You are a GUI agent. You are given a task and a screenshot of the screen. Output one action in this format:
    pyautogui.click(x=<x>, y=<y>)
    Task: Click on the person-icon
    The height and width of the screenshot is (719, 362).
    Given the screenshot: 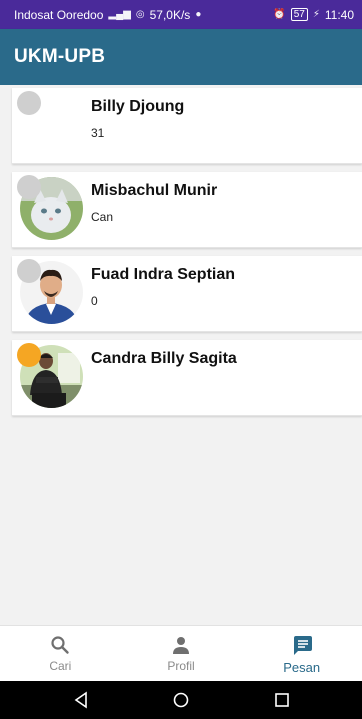 What is the action you would take?
    pyautogui.click(x=181, y=645)
    